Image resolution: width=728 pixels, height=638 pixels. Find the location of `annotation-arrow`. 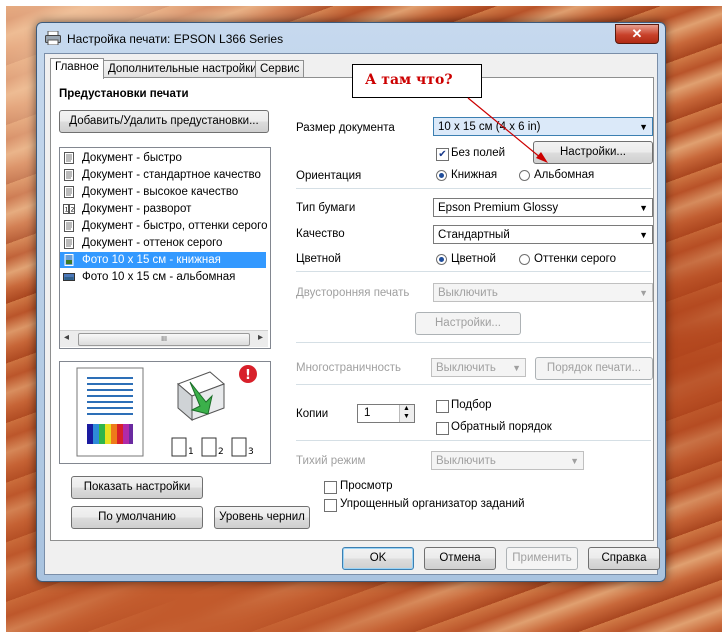

annotation-arrow is located at coordinates (504, 128).